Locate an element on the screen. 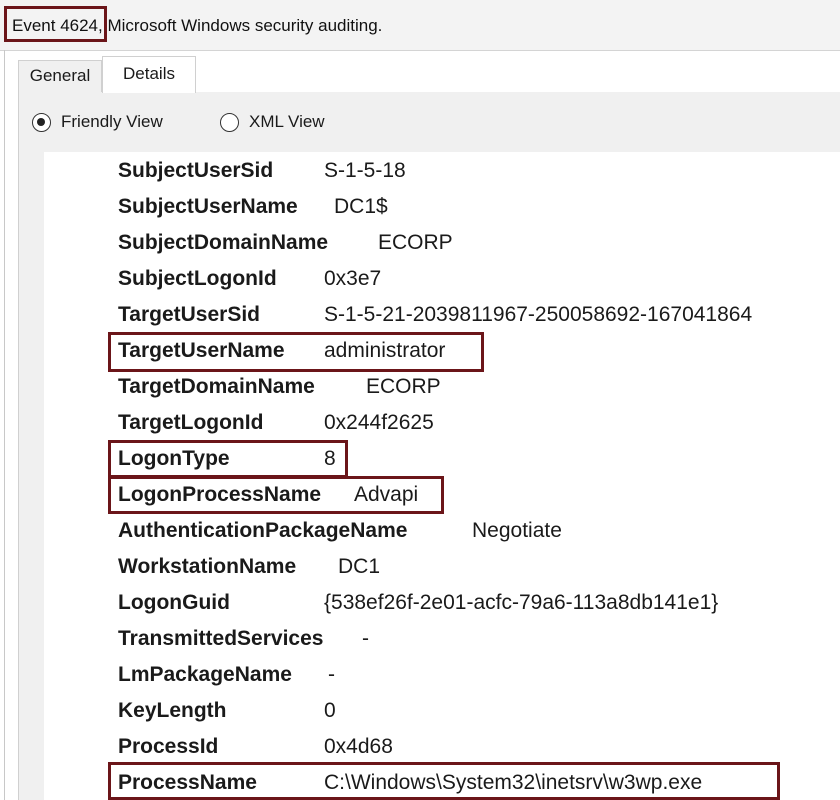  event-data-row: KeyLength 0 is located at coordinates (442, 711).